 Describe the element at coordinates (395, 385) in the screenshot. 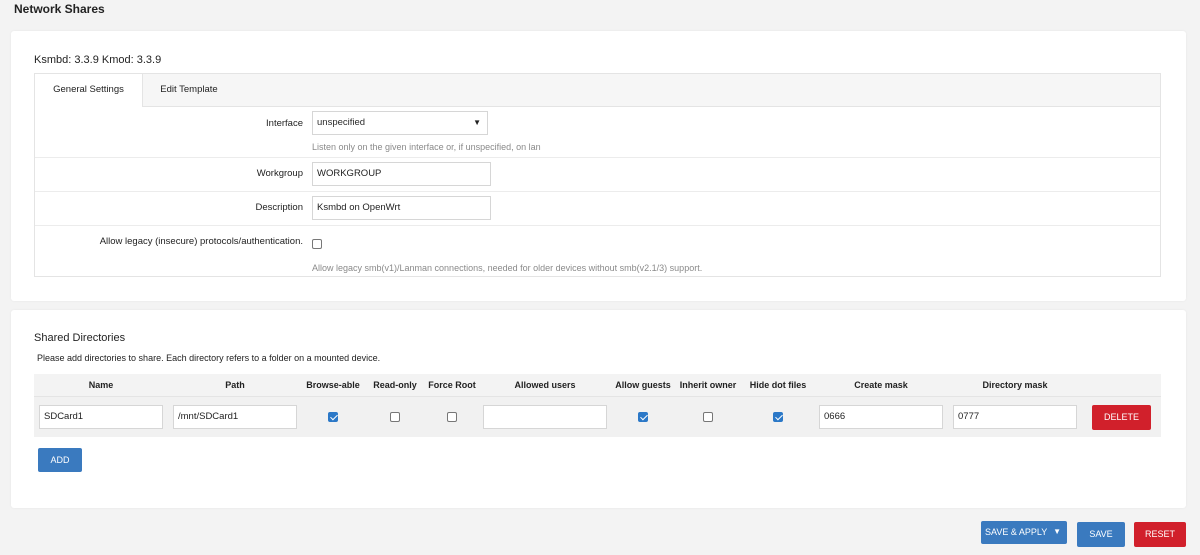

I see `col-readonly: Read-only` at that location.